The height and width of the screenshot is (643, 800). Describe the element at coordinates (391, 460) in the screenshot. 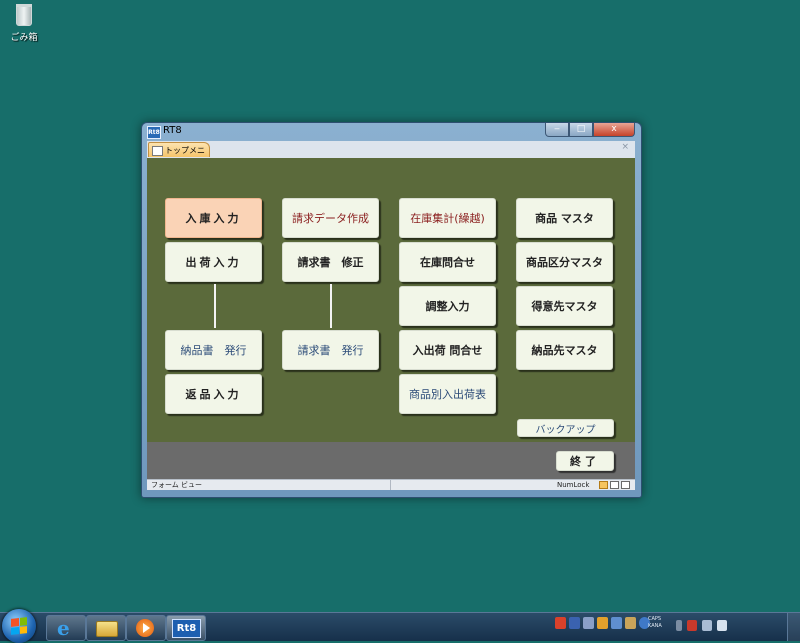

I see `form-footer: 終了` at that location.